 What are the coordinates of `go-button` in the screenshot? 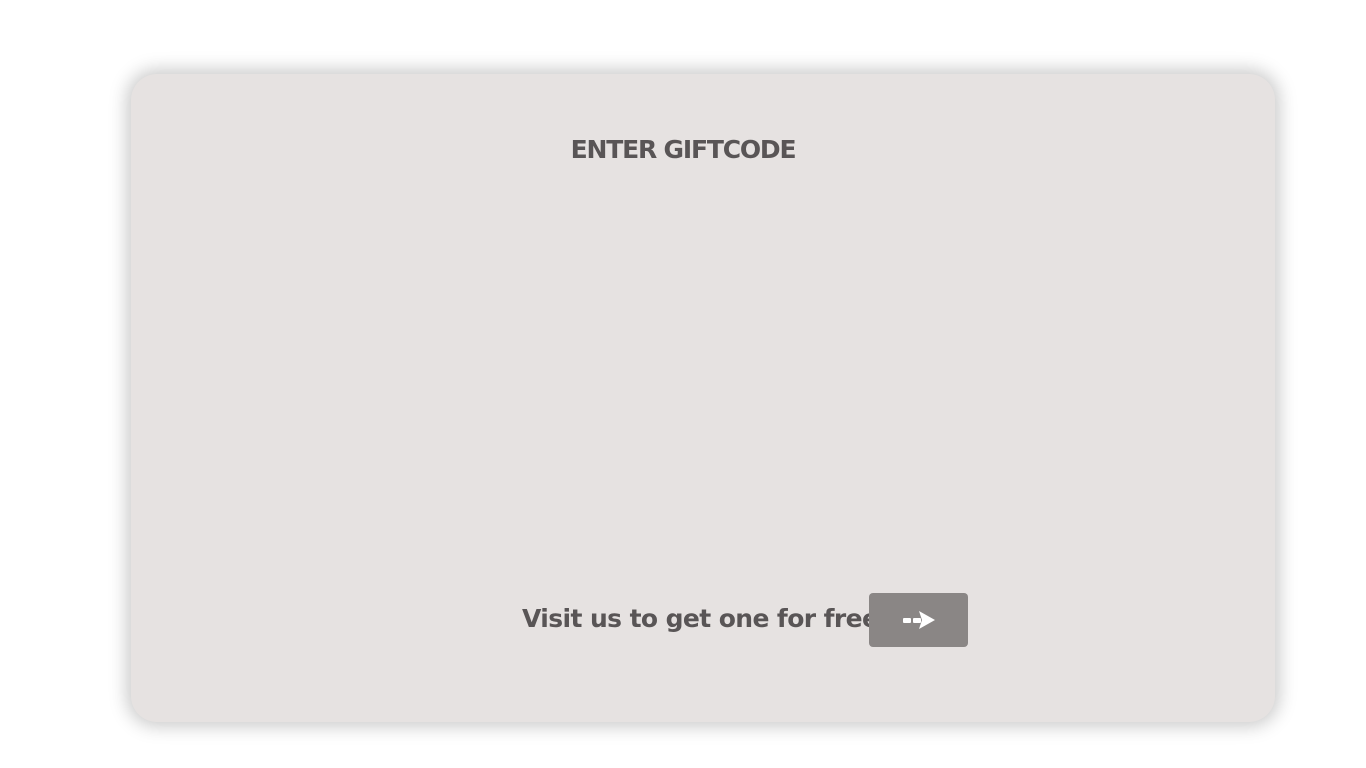 It's located at (918, 620).